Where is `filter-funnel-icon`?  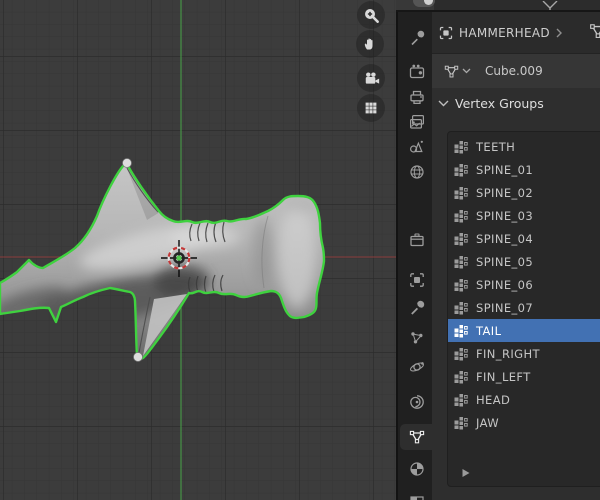 filter-funnel-icon is located at coordinates (550, 6).